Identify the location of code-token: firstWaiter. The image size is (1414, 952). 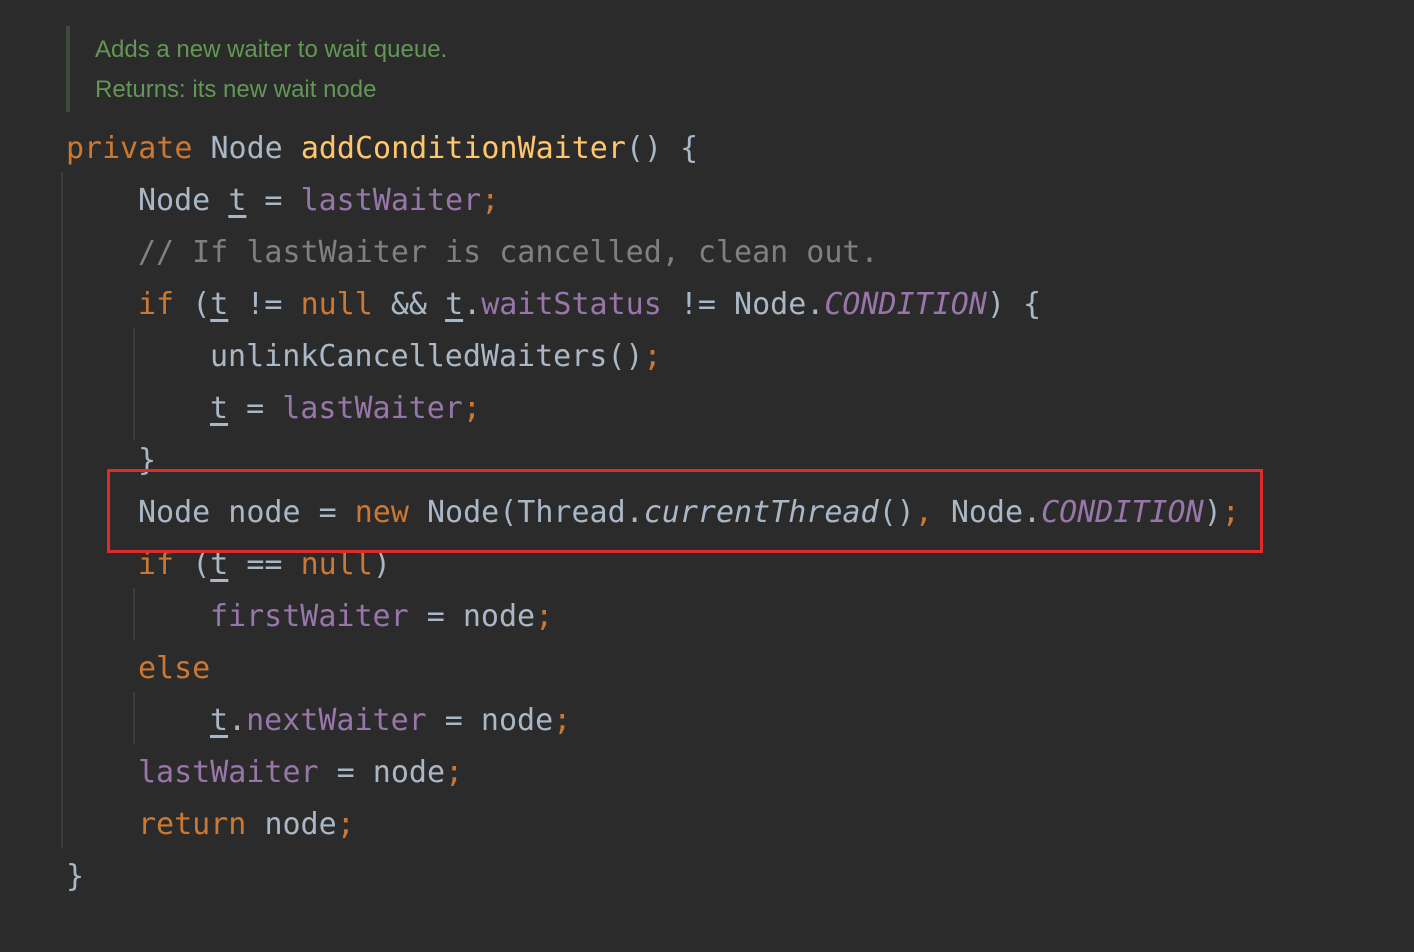
(309, 616).